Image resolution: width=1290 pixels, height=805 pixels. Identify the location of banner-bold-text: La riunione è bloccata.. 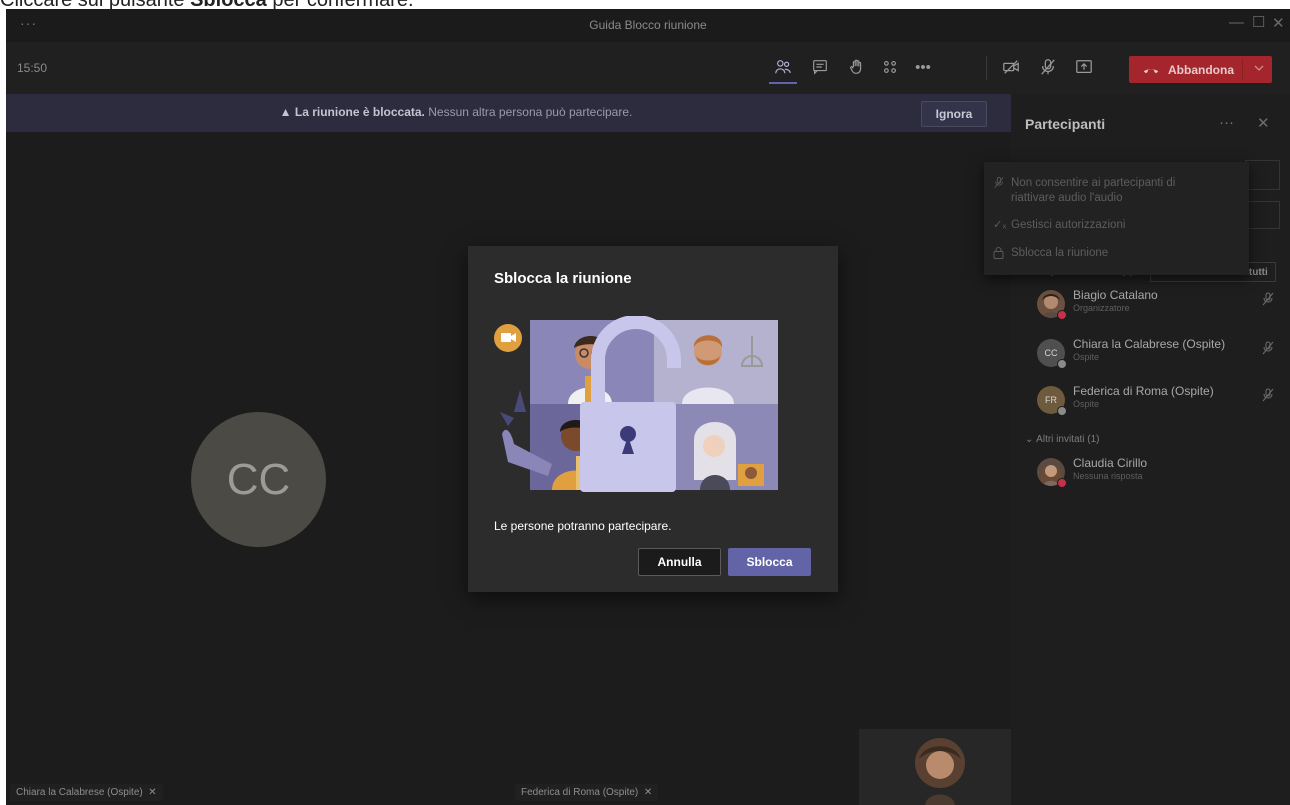
(359, 112).